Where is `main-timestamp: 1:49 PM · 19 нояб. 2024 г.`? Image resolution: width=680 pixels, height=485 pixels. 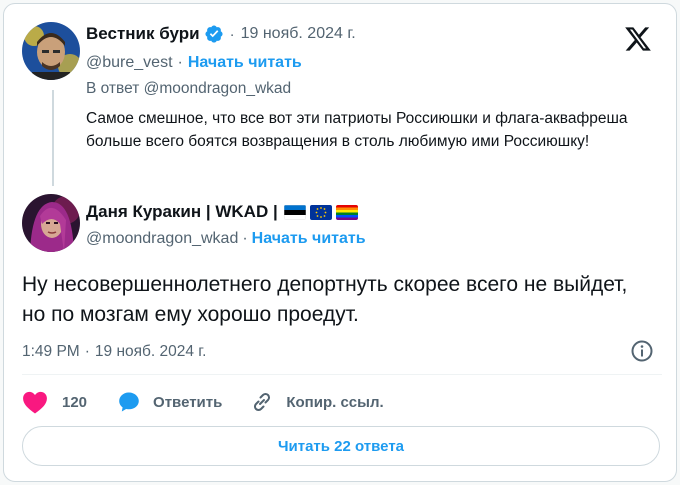
main-timestamp: 1:49 PM · 19 нояб. 2024 г. is located at coordinates (114, 352).